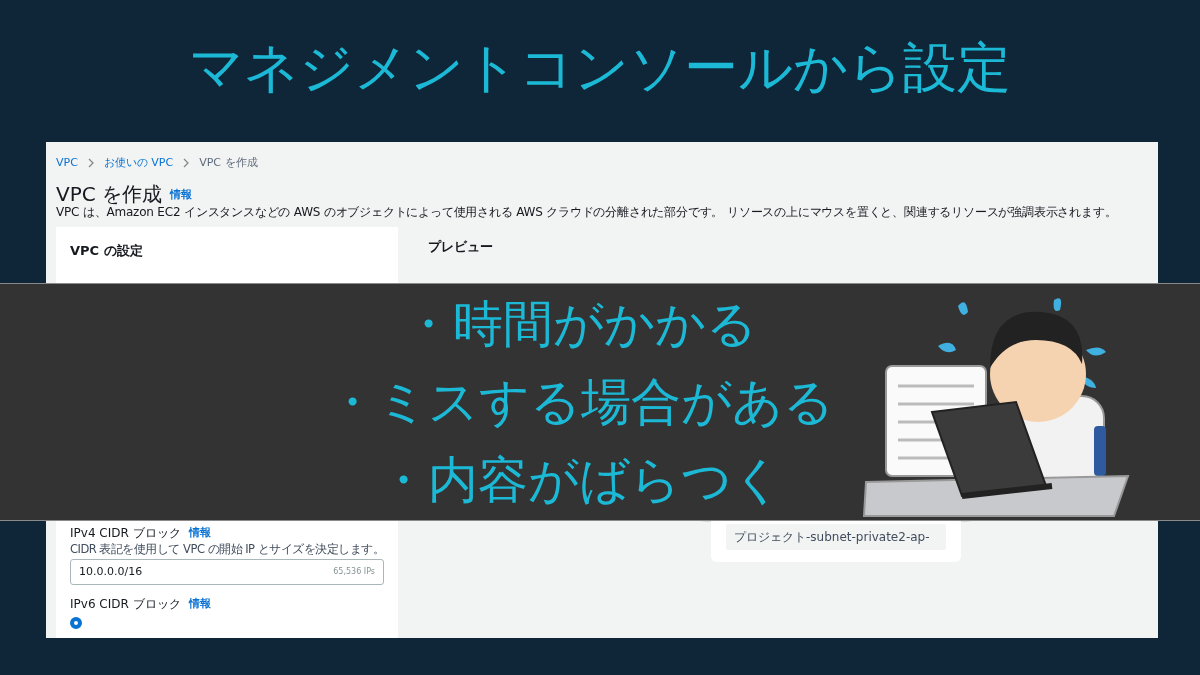 The width and height of the screenshot is (1200, 675). I want to click on ip-count: 65,536 IPs, so click(354, 572).